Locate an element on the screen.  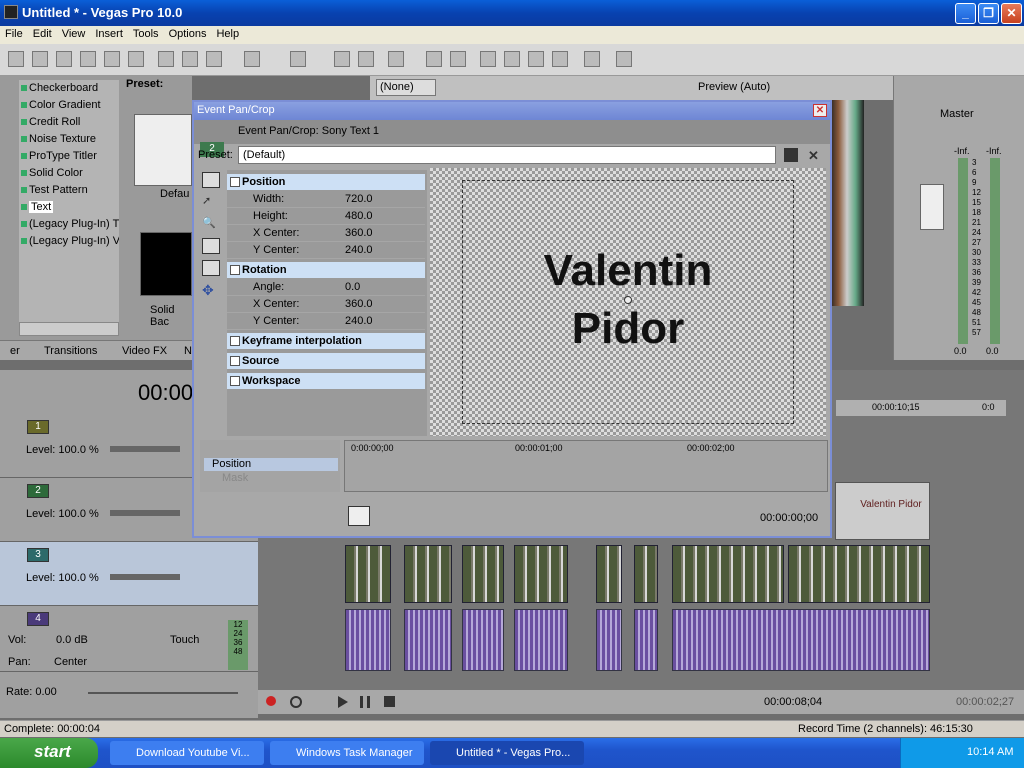
generator-item: (Legacy Plug-In) T is located at coordinates (69, 224).